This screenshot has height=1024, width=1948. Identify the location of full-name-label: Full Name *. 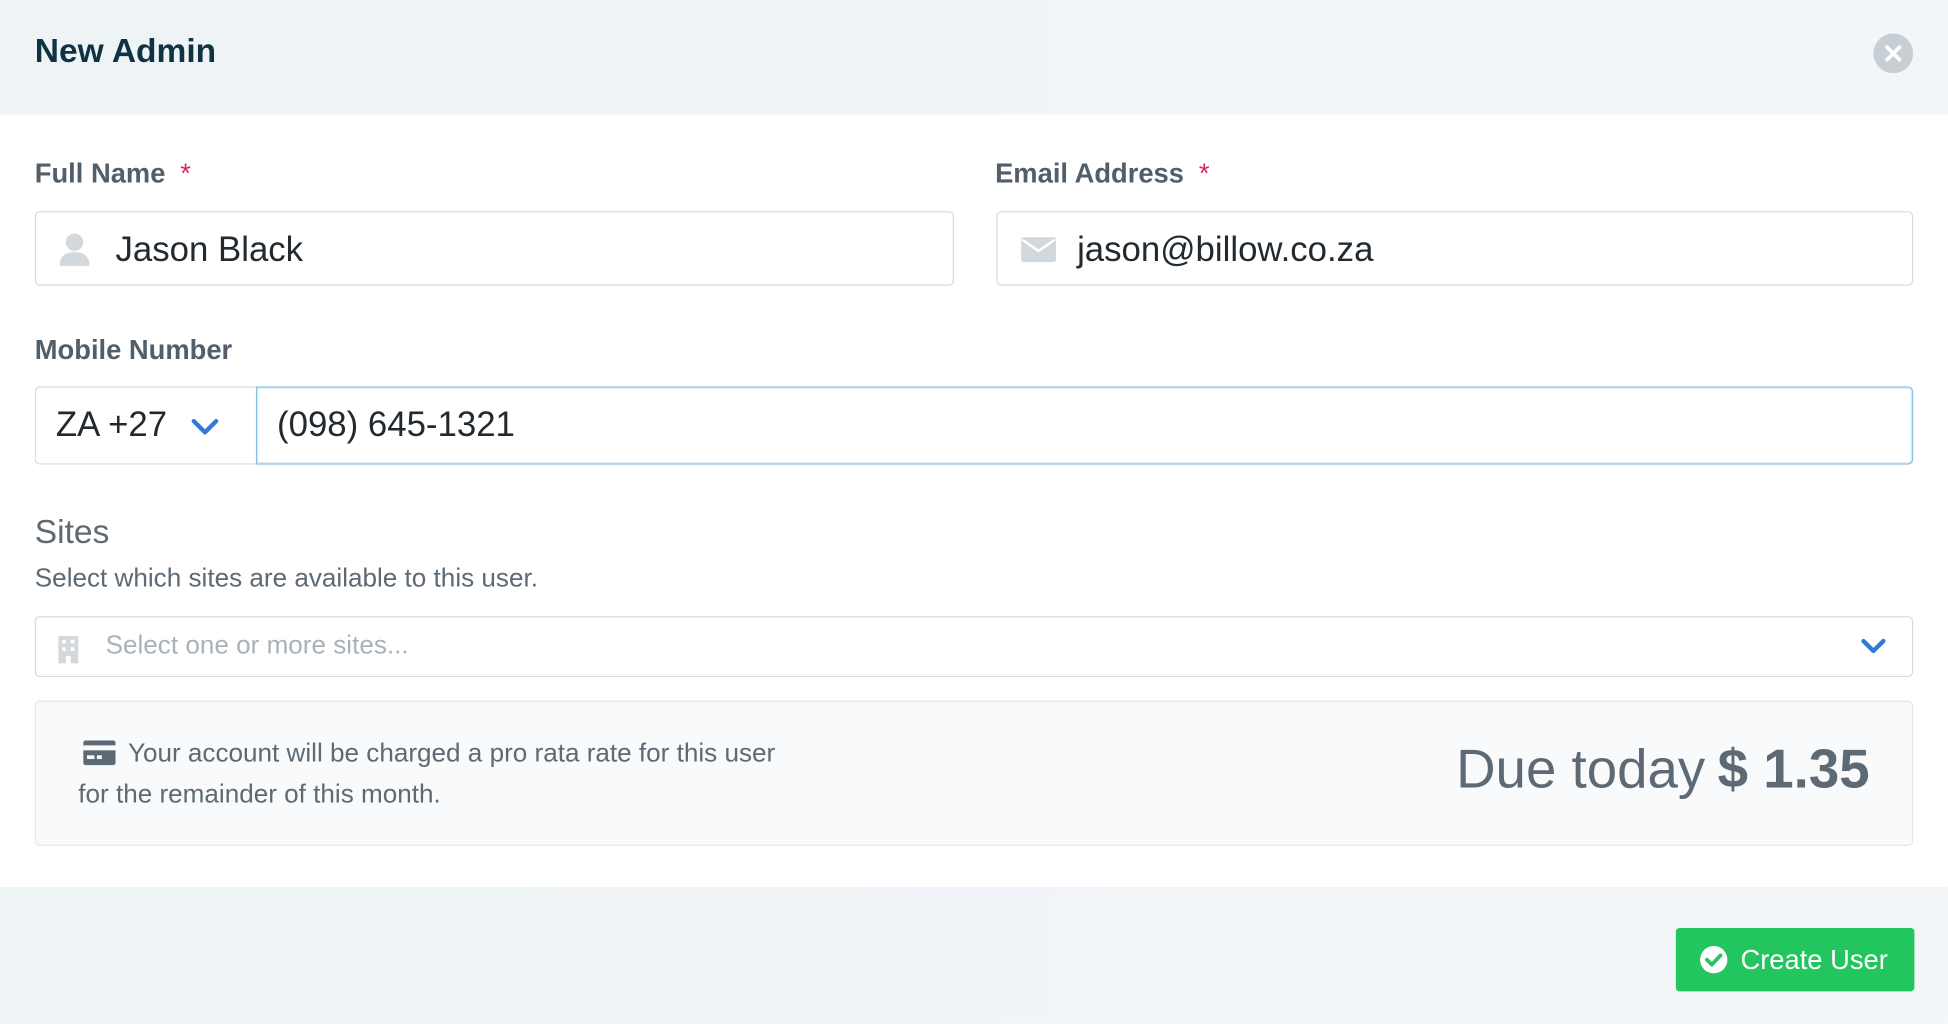
(113, 174).